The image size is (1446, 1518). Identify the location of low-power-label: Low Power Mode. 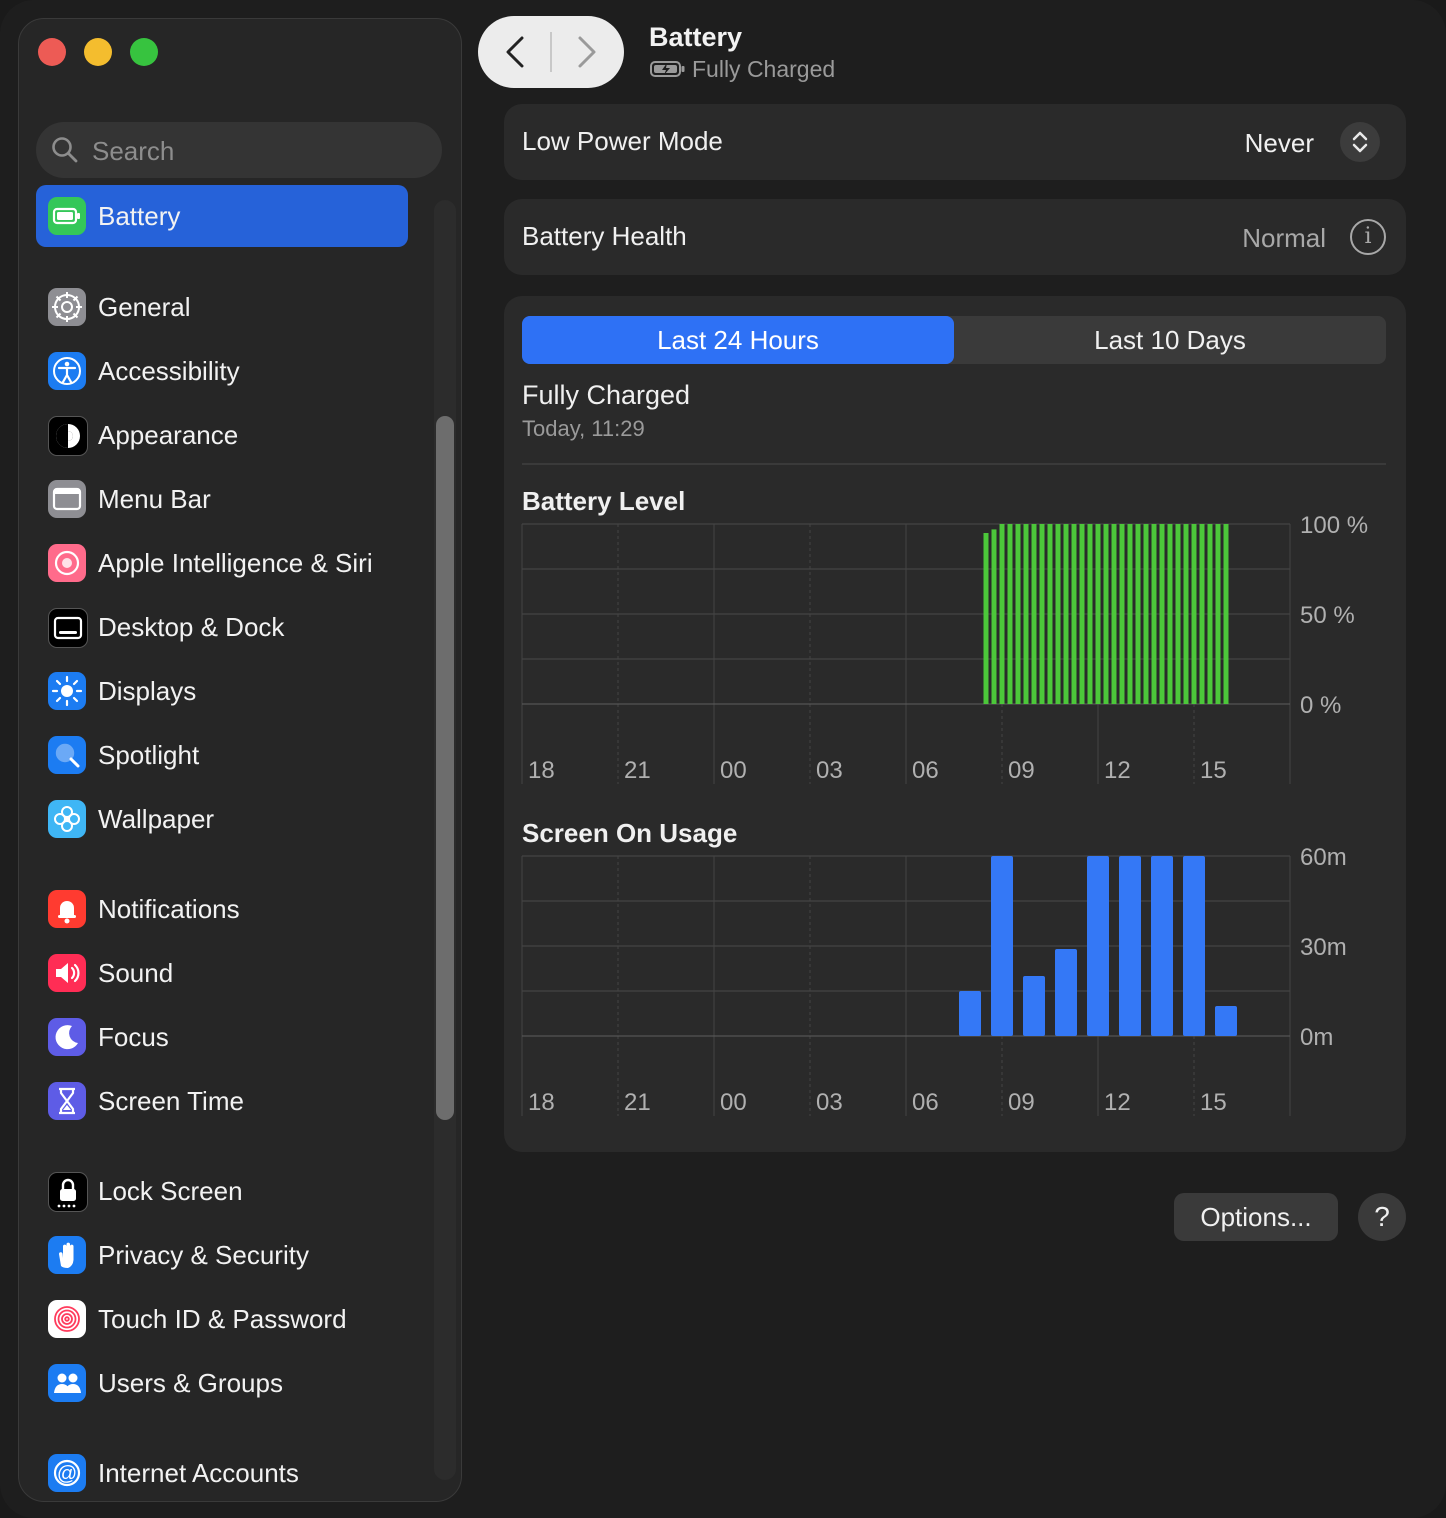
(622, 141).